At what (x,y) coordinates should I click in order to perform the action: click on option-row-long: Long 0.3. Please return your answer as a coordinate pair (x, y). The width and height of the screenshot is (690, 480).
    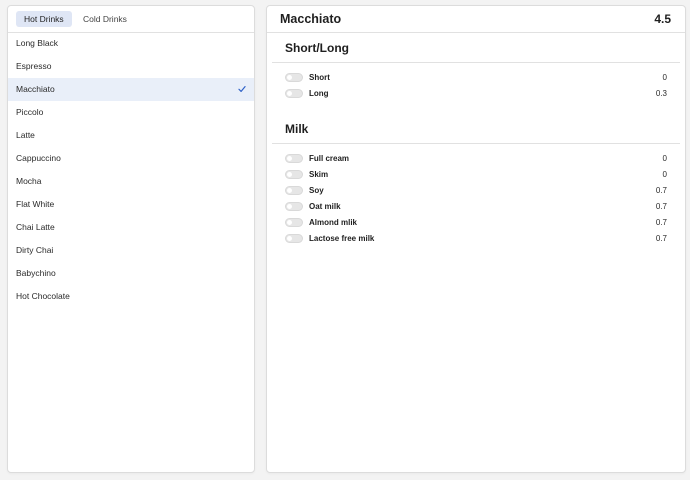
    Looking at the image, I should click on (476, 94).